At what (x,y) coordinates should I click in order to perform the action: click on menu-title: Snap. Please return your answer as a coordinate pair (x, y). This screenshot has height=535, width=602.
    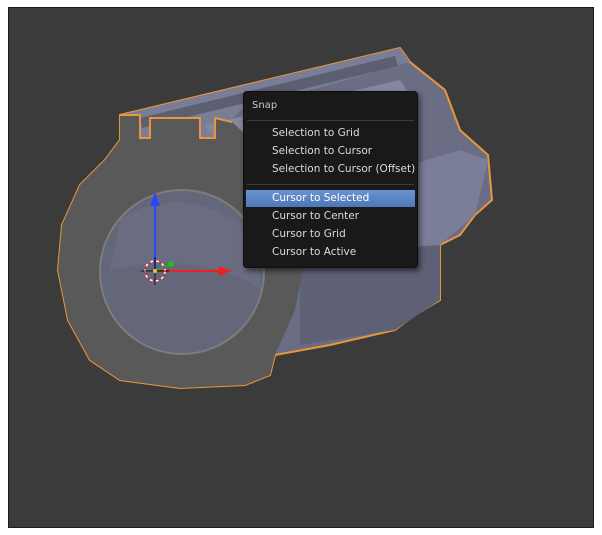
    Looking at the image, I should click on (265, 105).